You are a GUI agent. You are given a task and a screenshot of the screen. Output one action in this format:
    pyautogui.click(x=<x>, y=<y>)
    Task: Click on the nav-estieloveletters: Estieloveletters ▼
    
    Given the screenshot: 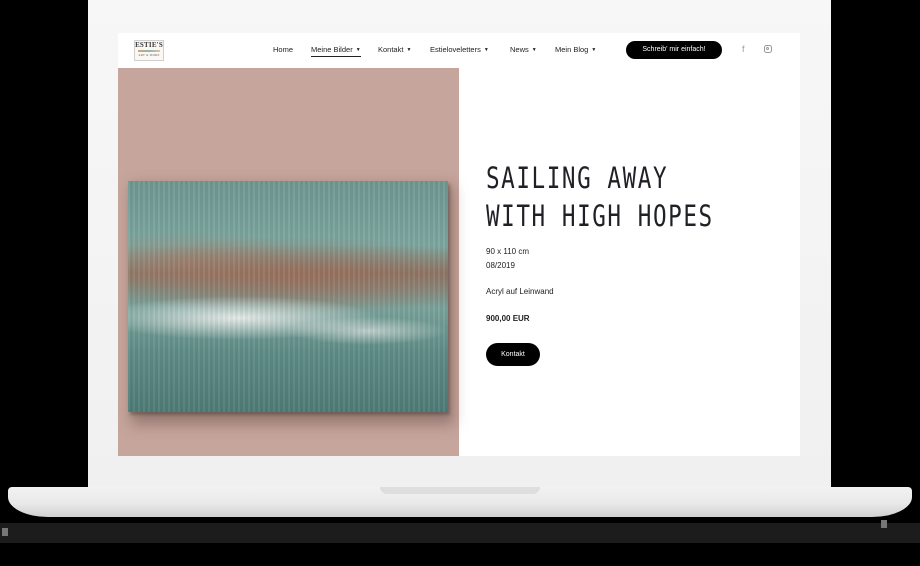 What is the action you would take?
    pyautogui.click(x=459, y=49)
    